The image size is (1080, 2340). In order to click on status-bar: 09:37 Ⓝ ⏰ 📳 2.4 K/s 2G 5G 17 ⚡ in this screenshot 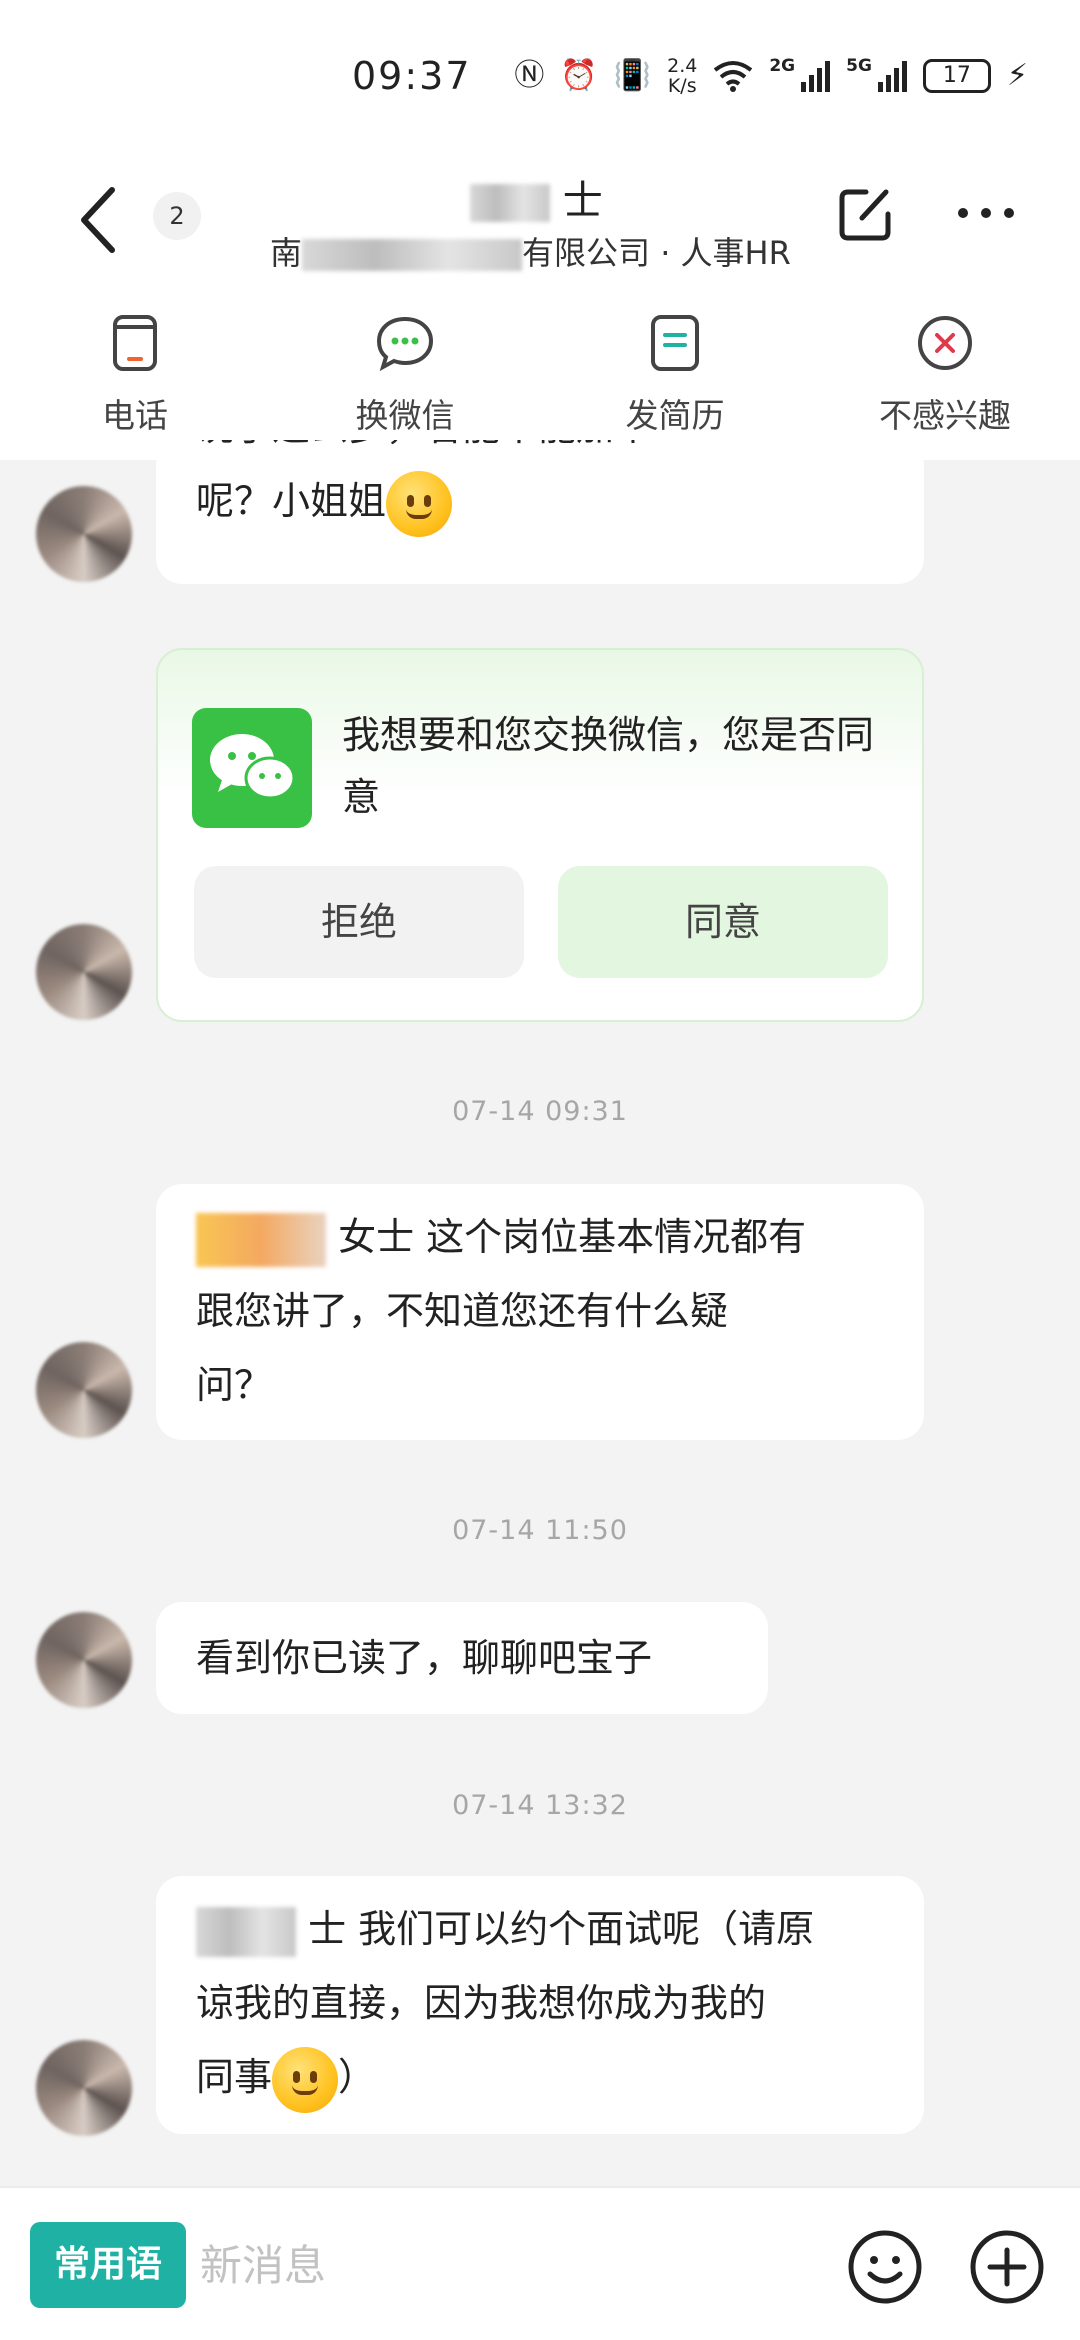, I will do `click(540, 75)`.